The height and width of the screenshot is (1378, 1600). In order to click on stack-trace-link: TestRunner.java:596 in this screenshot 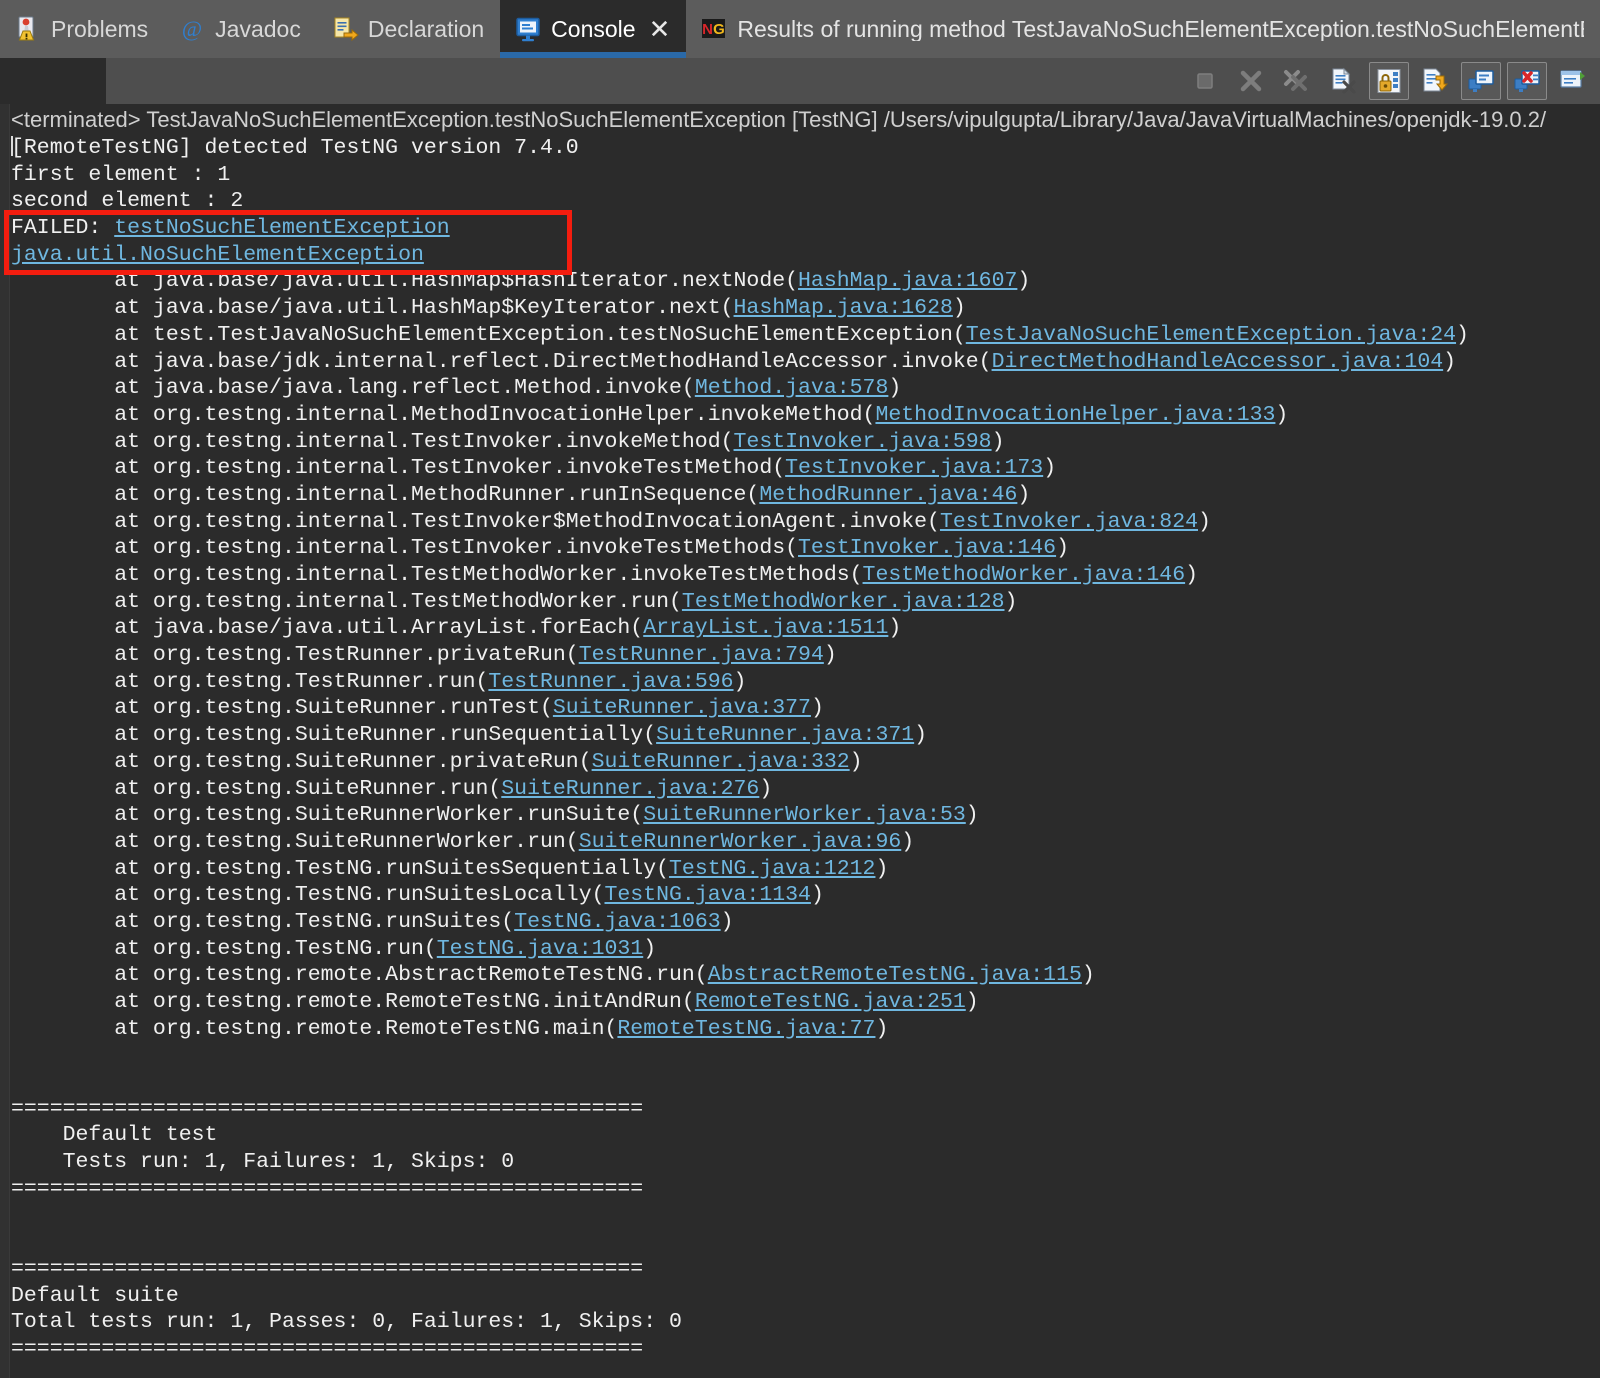, I will do `click(610, 682)`.